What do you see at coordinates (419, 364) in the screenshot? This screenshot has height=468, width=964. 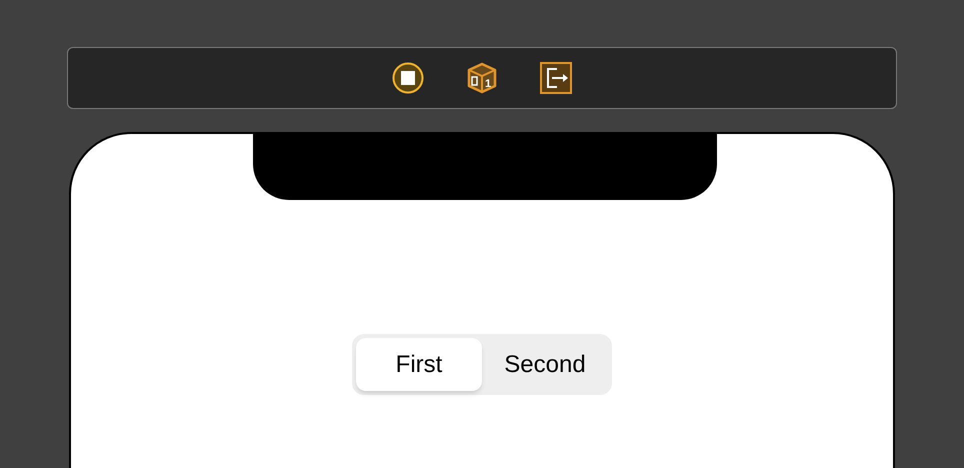 I see `segment-tab: First` at bounding box center [419, 364].